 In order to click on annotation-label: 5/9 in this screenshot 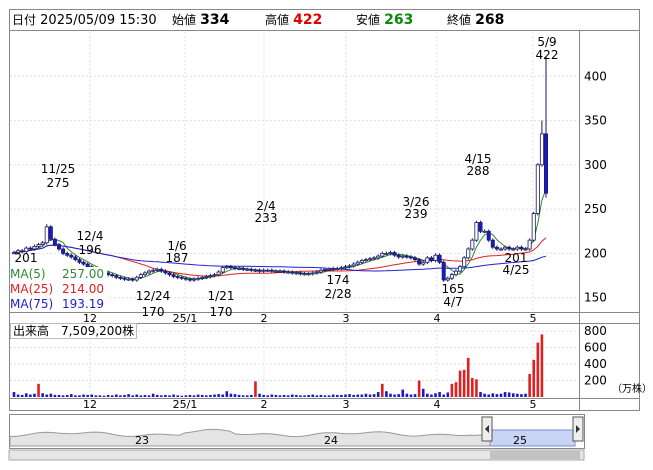, I will do `click(546, 42)`.